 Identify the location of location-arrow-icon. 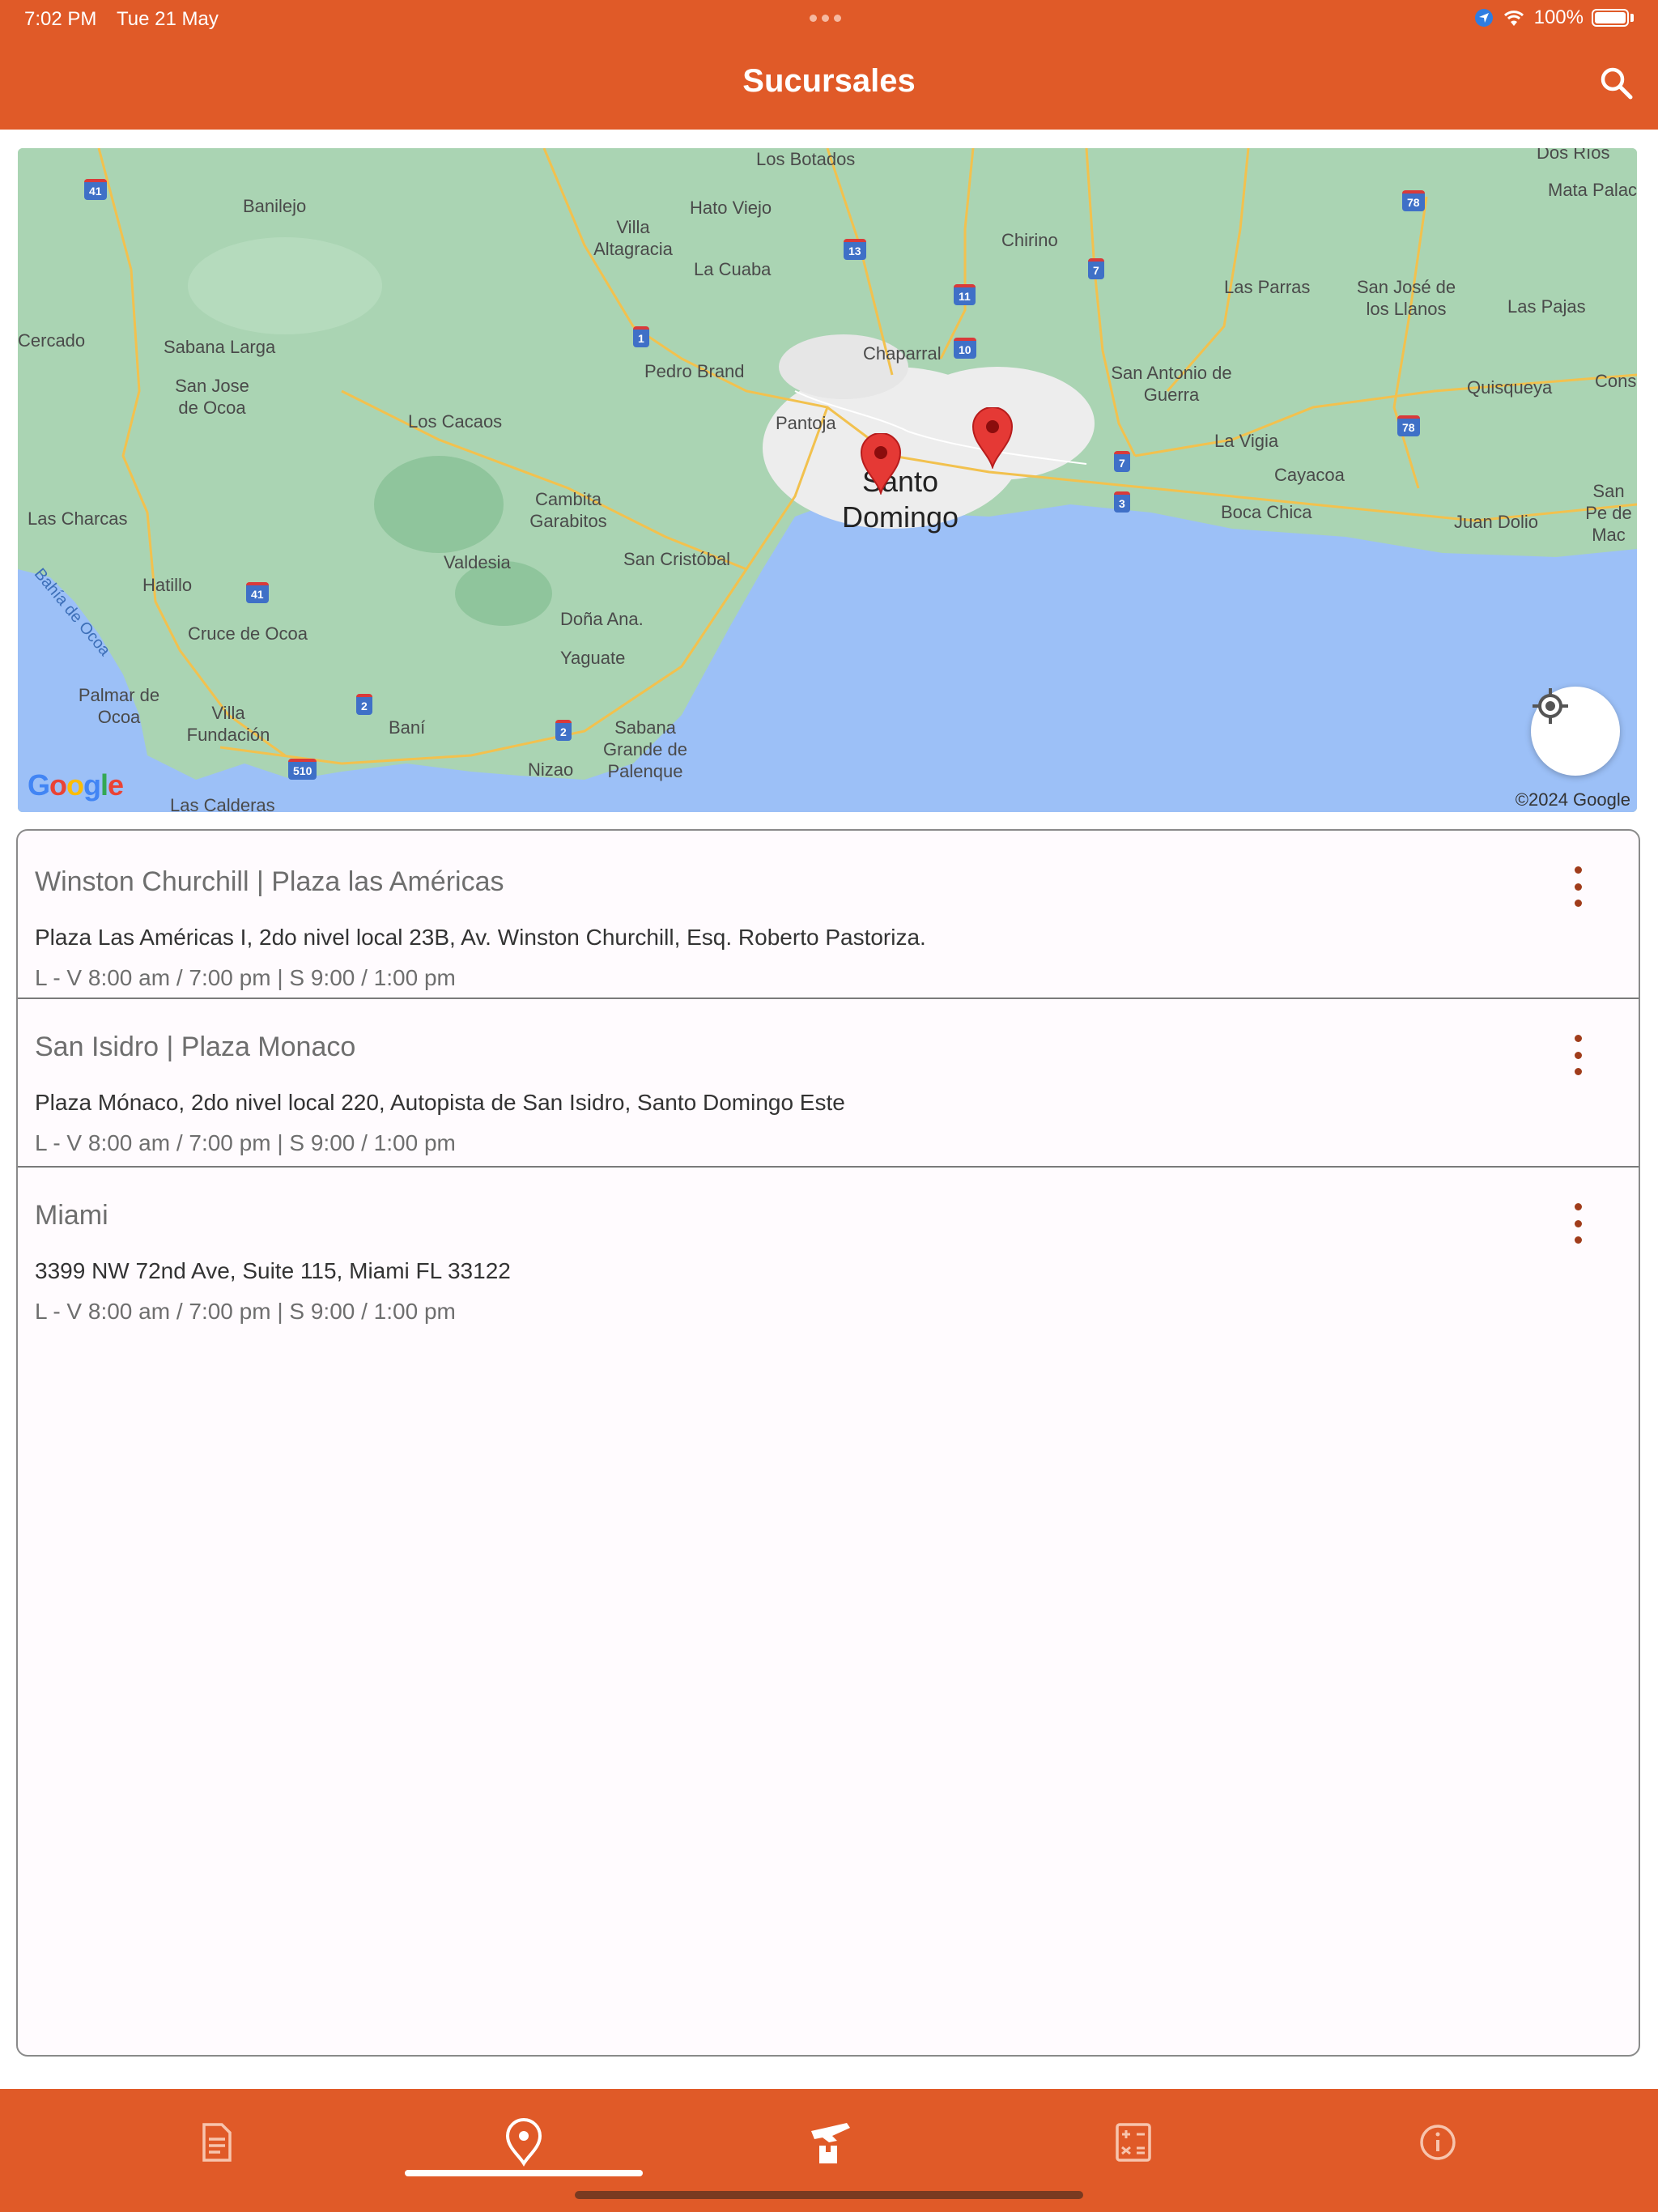
(1483, 18).